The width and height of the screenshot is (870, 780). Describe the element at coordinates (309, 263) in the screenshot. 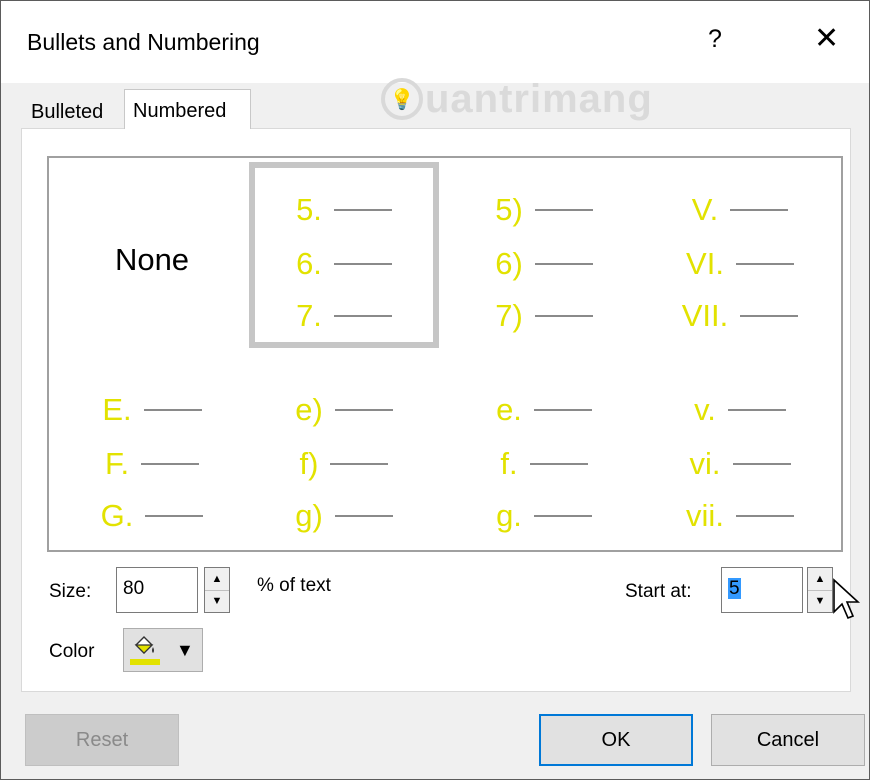

I see `number-label: 6.` at that location.